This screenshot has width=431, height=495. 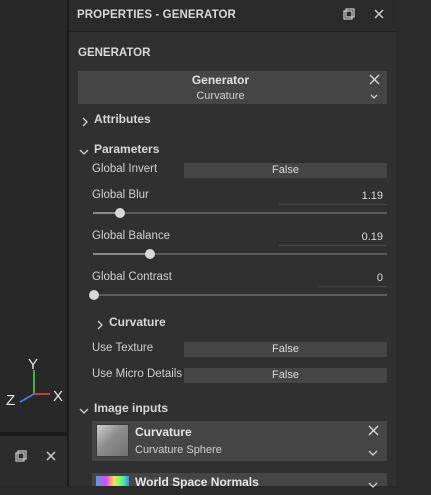 I want to click on global-contrast-slider-knob, so click(x=94, y=295).